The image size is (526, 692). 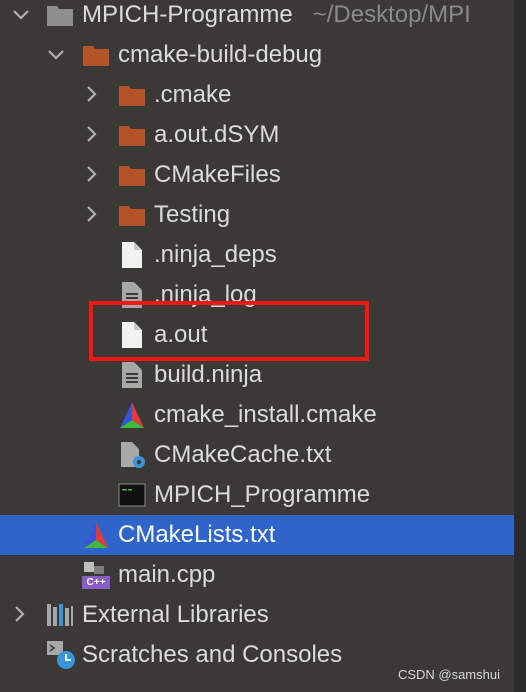 What do you see at coordinates (243, 454) in the screenshot?
I see `tree-item-label: CMakeCache.txt` at bounding box center [243, 454].